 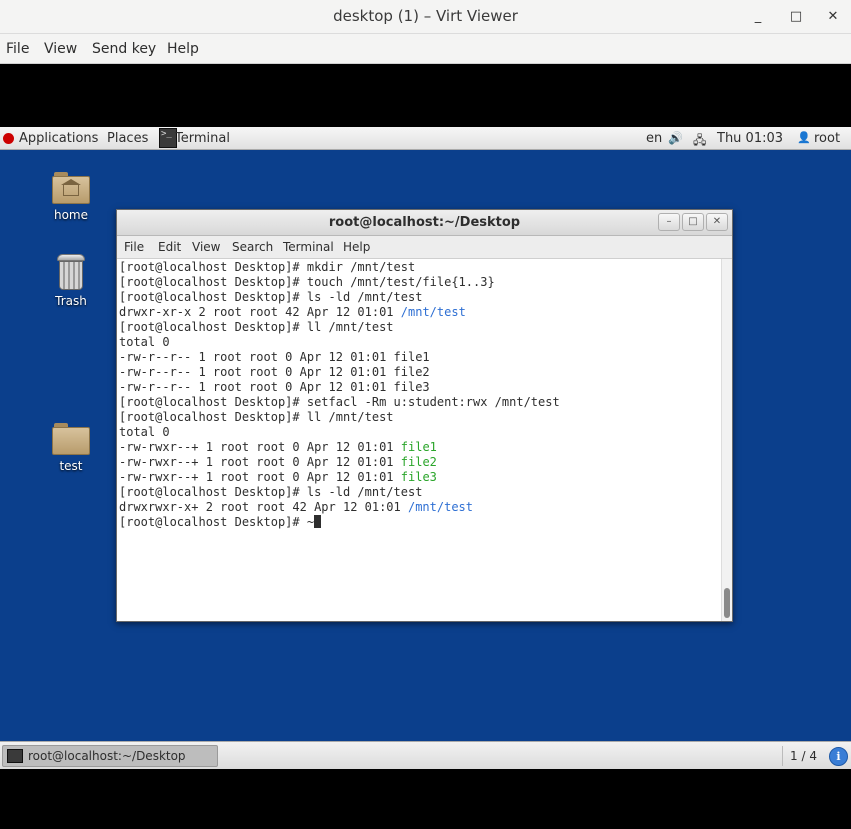 What do you see at coordinates (202, 138) in the screenshot?
I see `terminal-launcher-label: Terminal` at bounding box center [202, 138].